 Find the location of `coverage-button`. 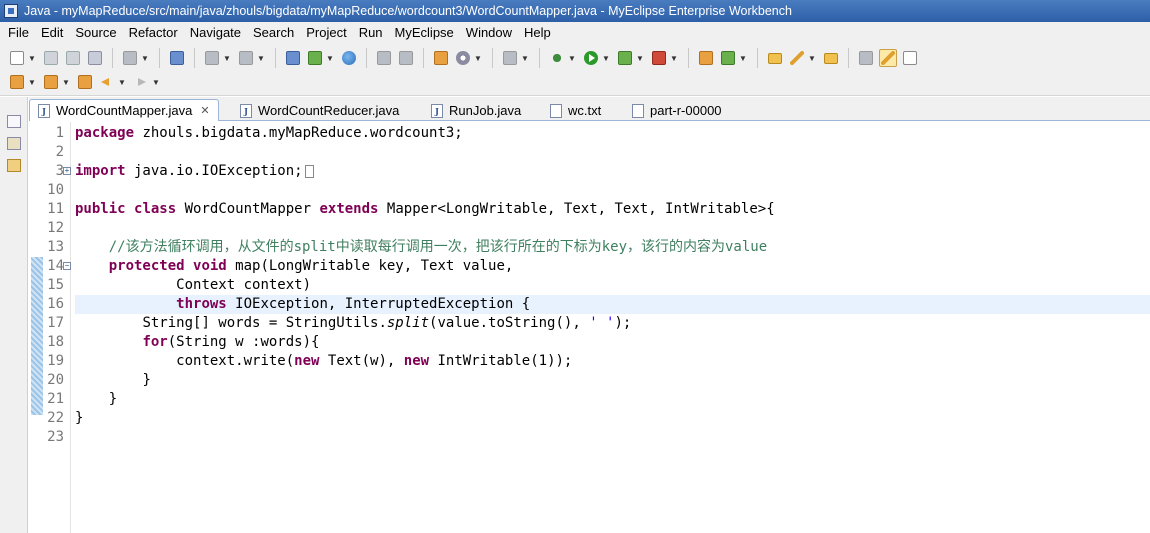

coverage-button is located at coordinates (625, 58).